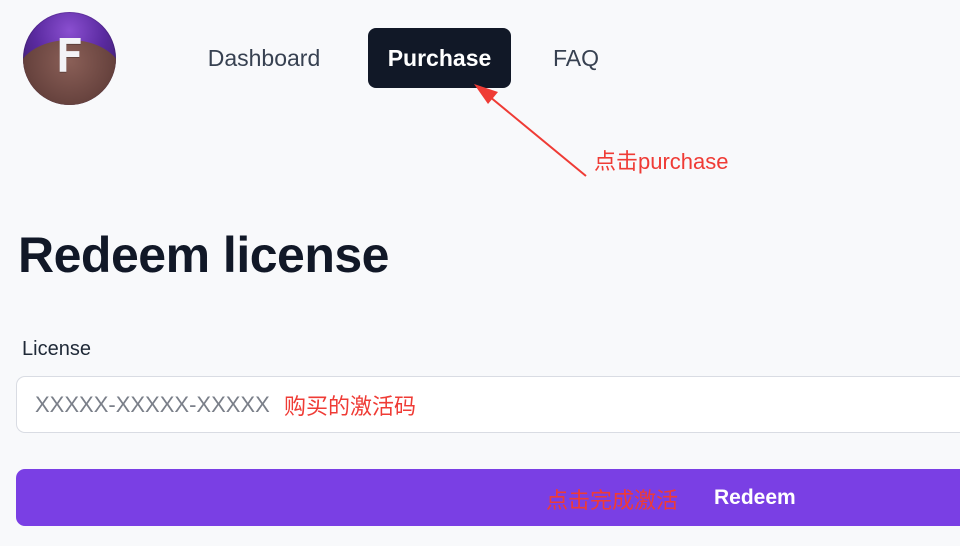 This screenshot has height=546, width=960. Describe the element at coordinates (203, 255) in the screenshot. I see `page-title: Redeem license` at that location.